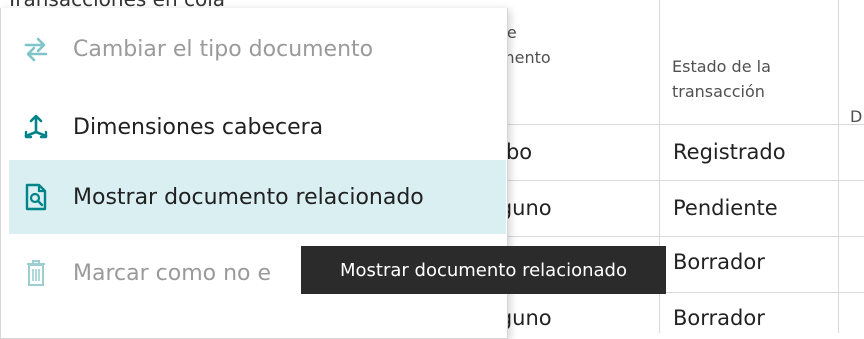 This screenshot has height=339, width=864. I want to click on column-separator, so click(838, 166).